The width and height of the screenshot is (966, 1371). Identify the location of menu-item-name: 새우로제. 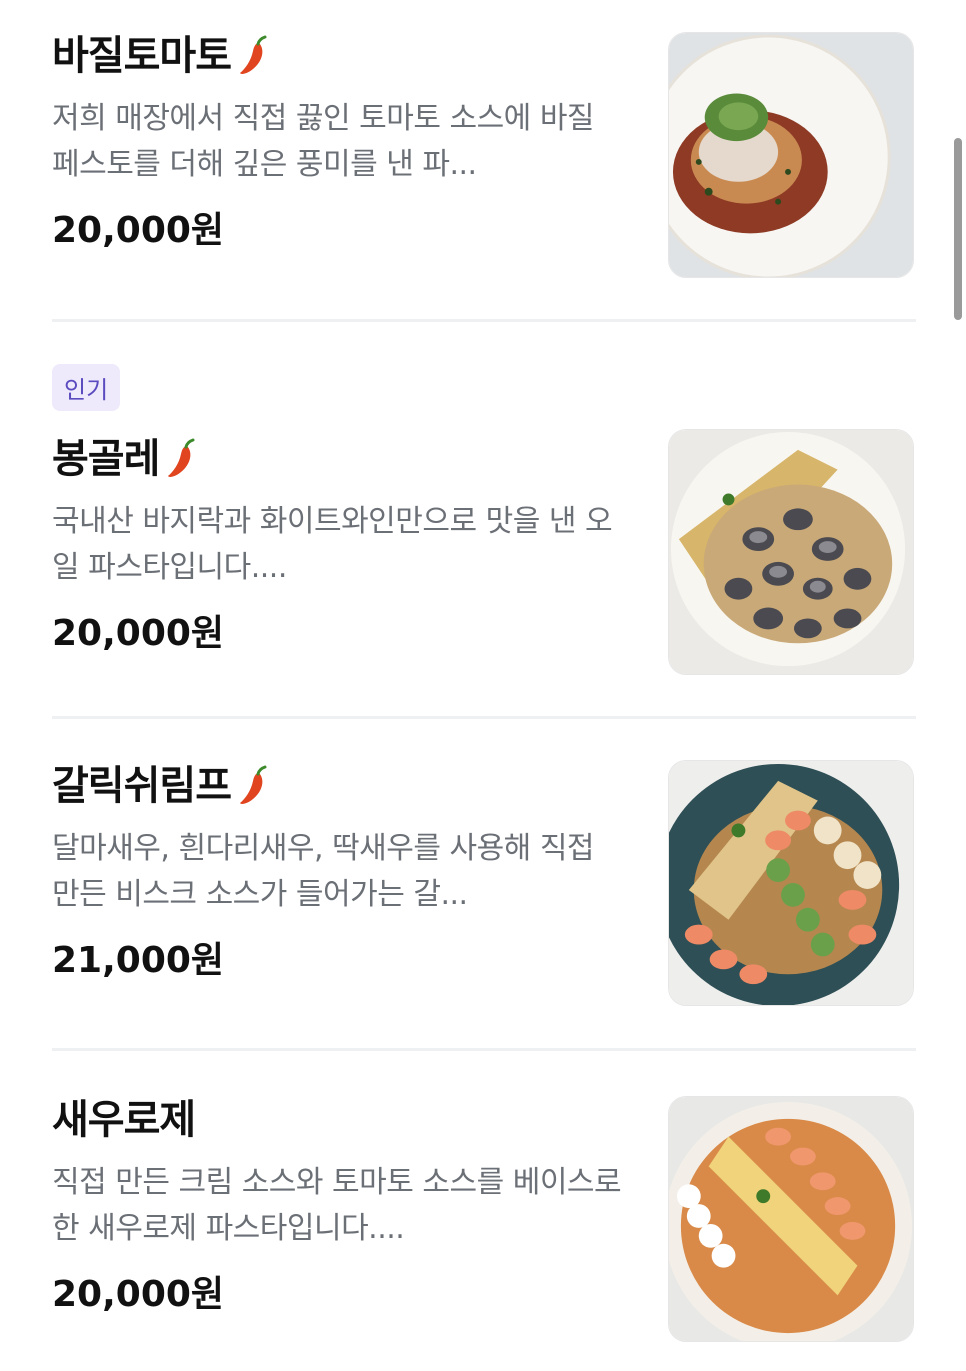
(124, 1120).